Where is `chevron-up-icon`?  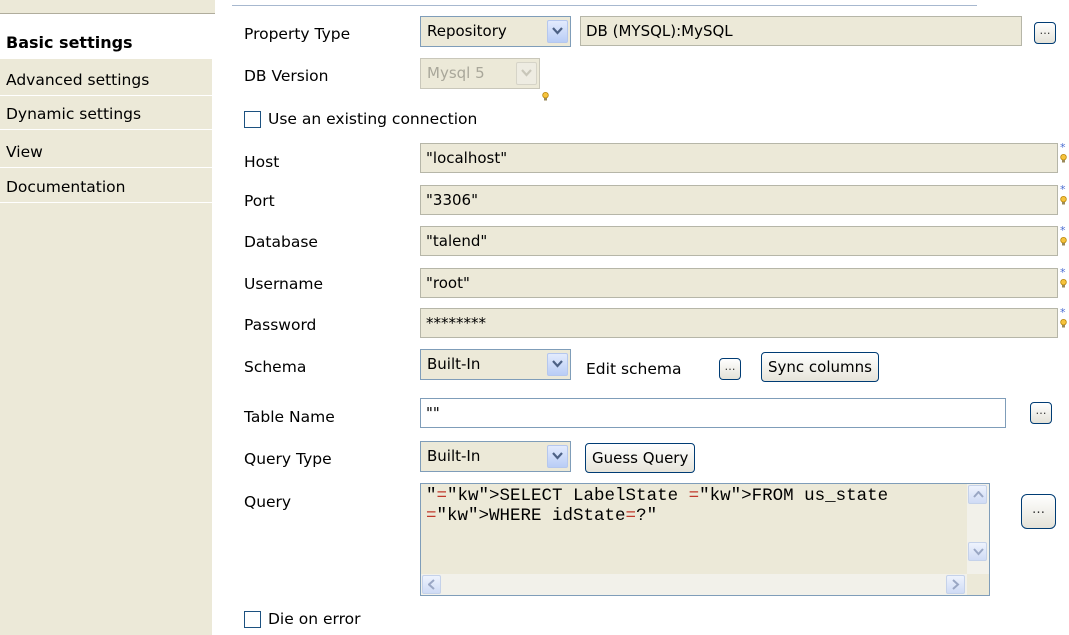
chevron-up-icon is located at coordinates (978, 494).